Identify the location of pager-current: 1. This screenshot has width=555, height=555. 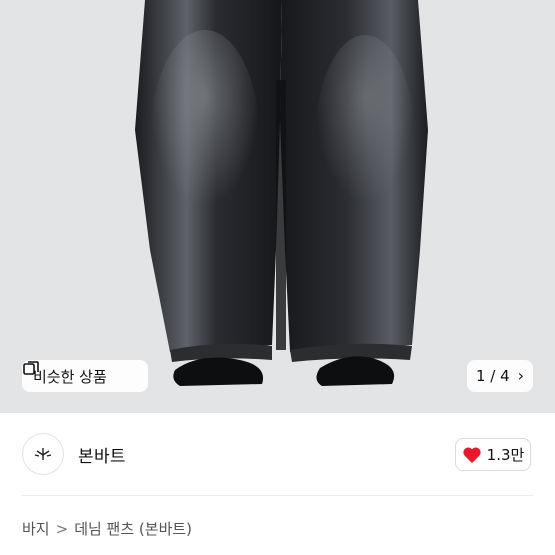
(480, 376).